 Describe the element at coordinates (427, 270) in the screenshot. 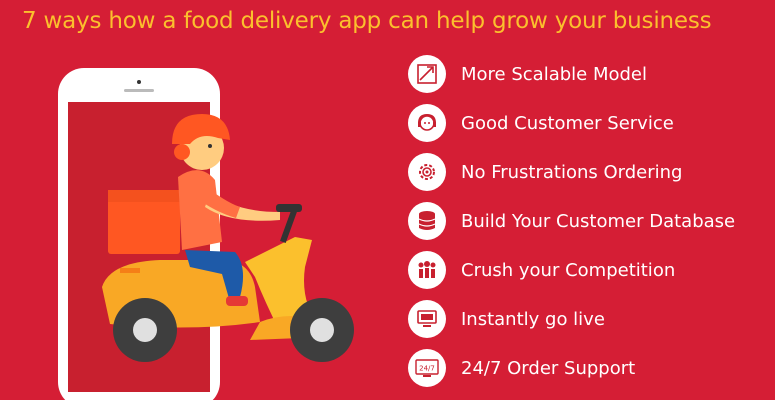

I see `team-icon` at that location.